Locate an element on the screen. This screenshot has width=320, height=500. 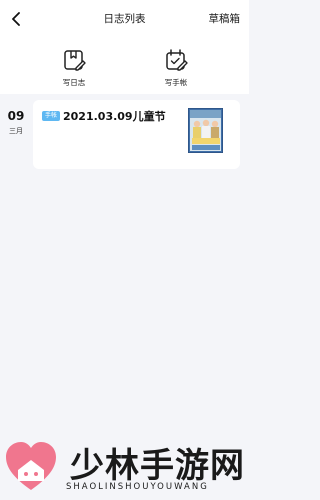
brand-logo is located at coordinates (31, 466).